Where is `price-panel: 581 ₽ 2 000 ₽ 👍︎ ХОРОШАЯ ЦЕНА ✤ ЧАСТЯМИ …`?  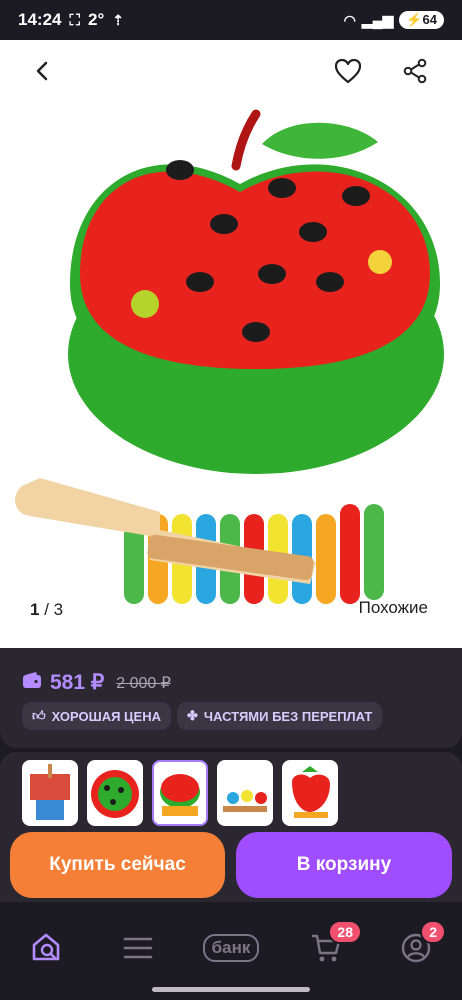 price-panel: 581 ₽ 2 000 ₽ 👍︎ ХОРОШАЯ ЦЕНА ✤ ЧАСТЯМИ … is located at coordinates (231, 698).